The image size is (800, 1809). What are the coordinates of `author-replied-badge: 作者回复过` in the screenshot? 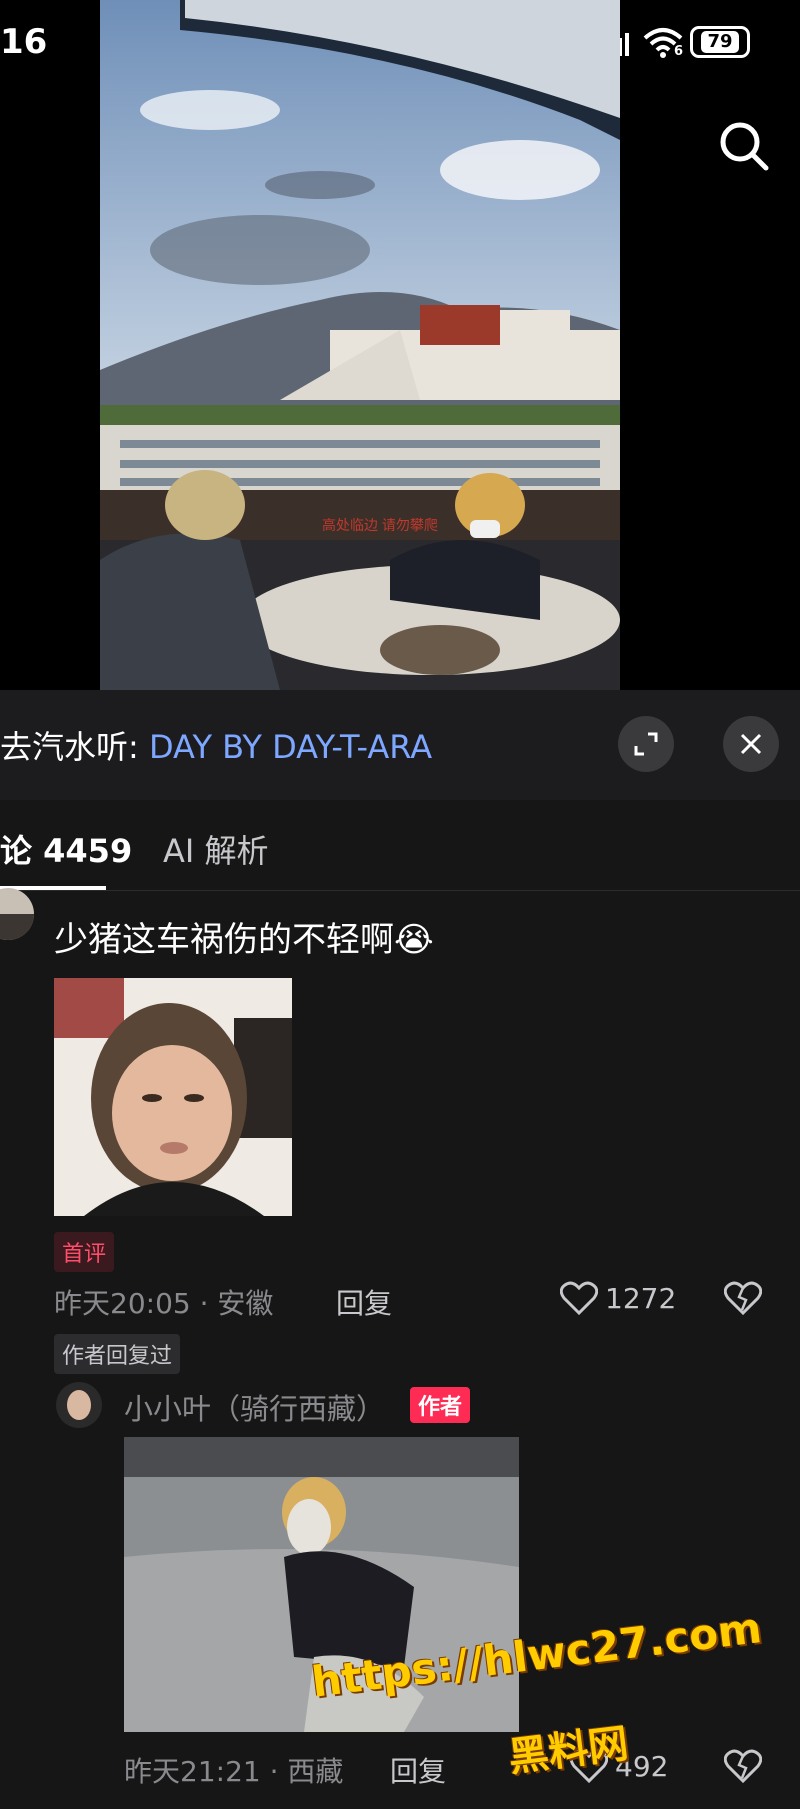 It's located at (117, 1354).